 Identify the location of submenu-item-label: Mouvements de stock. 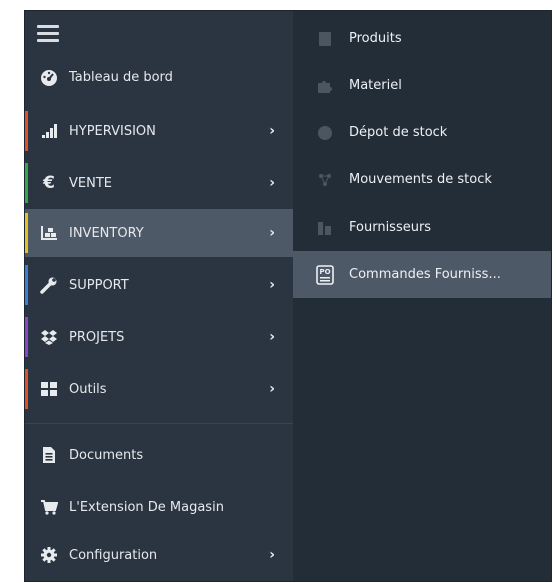
(420, 179).